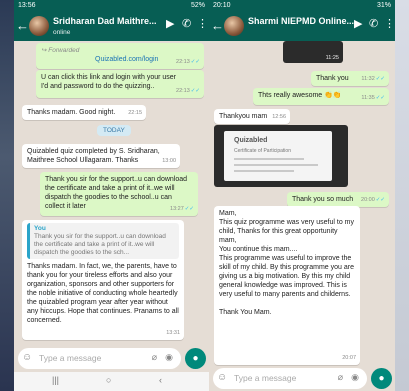  Describe the element at coordinates (169, 161) in the screenshot. I see `message-time: 13:00` at that location.